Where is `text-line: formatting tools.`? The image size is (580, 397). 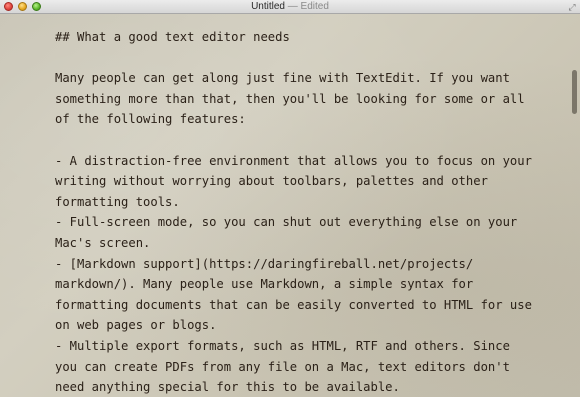 text-line: formatting tools. is located at coordinates (117, 201).